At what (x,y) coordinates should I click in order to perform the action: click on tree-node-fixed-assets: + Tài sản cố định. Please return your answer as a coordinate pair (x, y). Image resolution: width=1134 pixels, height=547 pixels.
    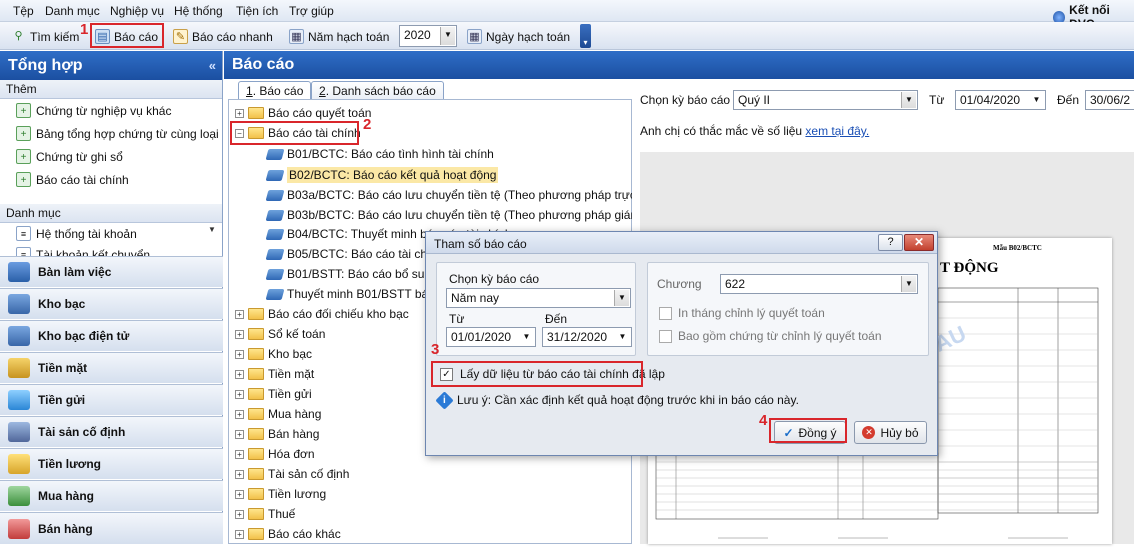
    Looking at the image, I should click on (292, 474).